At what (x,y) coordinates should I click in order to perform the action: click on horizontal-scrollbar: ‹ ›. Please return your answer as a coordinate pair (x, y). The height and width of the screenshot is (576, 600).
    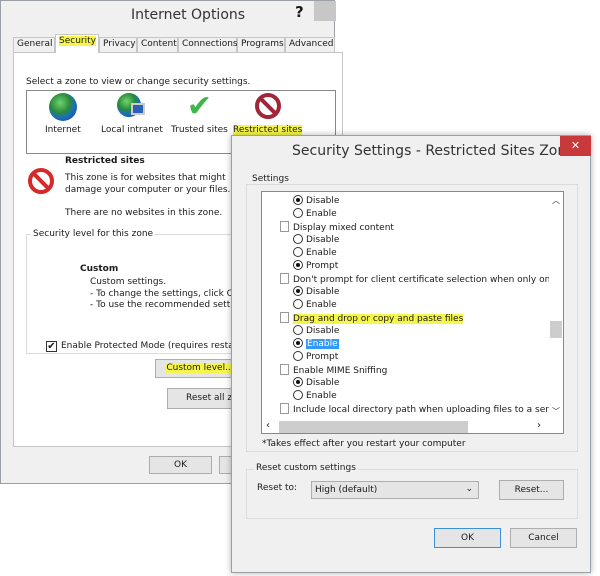
    Looking at the image, I should click on (406, 426).